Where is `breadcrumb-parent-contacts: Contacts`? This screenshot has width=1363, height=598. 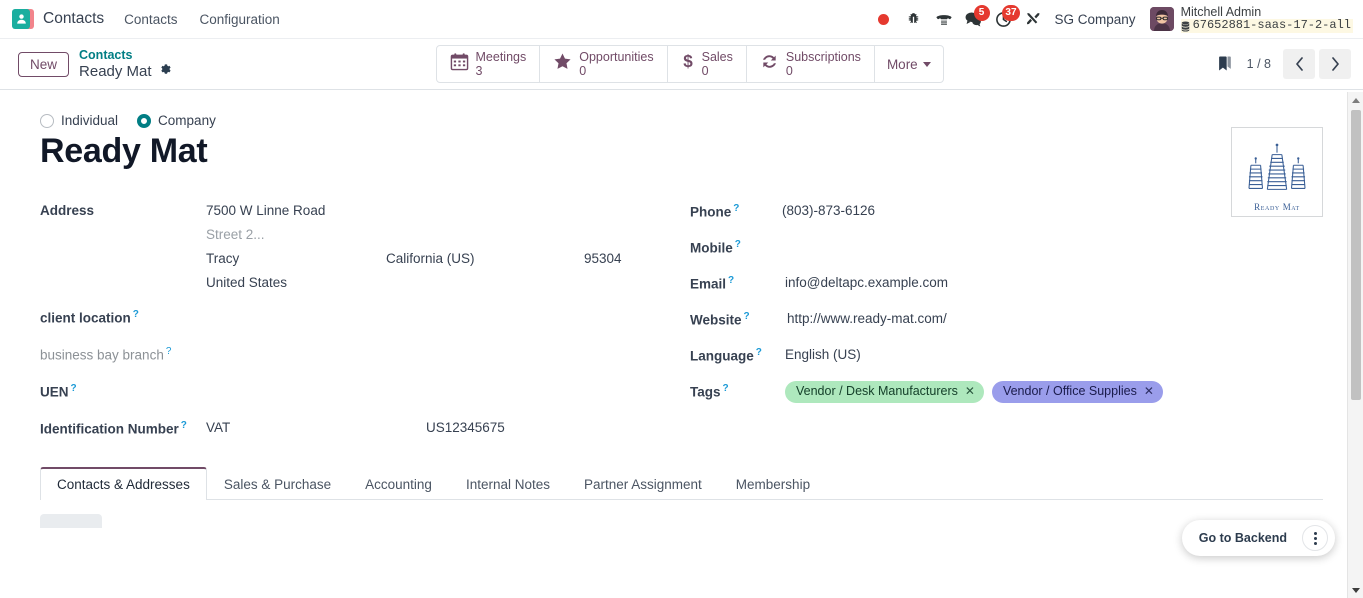 breadcrumb-parent-contacts: Contacts is located at coordinates (125, 55).